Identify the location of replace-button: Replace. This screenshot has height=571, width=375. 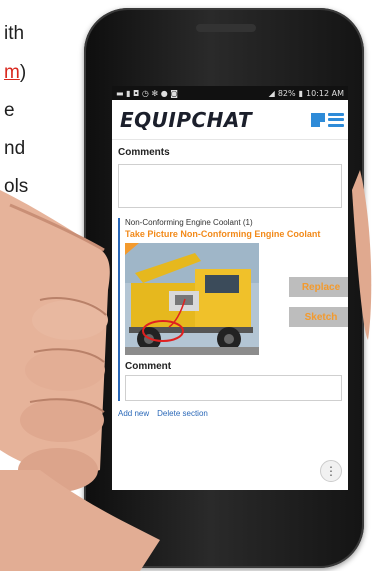
(318, 287).